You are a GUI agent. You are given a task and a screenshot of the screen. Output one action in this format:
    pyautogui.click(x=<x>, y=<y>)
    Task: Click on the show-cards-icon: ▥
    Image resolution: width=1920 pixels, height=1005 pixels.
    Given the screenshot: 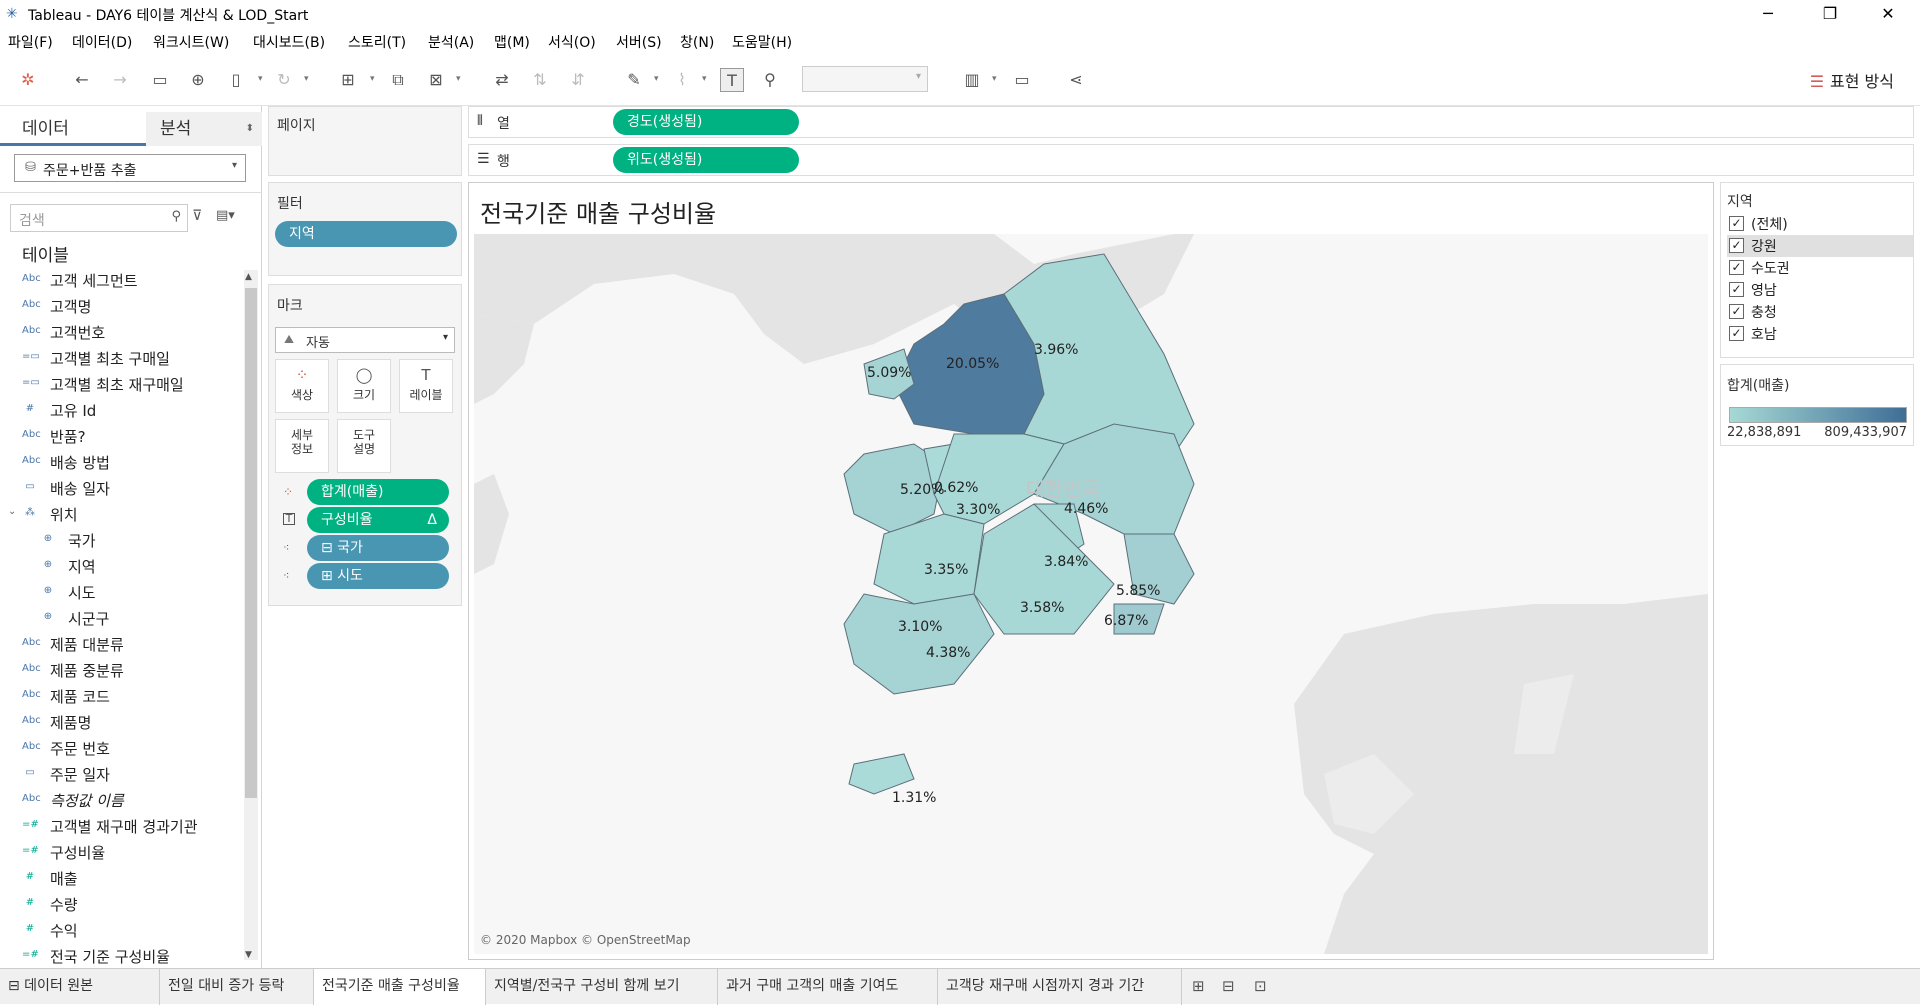 What is the action you would take?
    pyautogui.click(x=972, y=80)
    